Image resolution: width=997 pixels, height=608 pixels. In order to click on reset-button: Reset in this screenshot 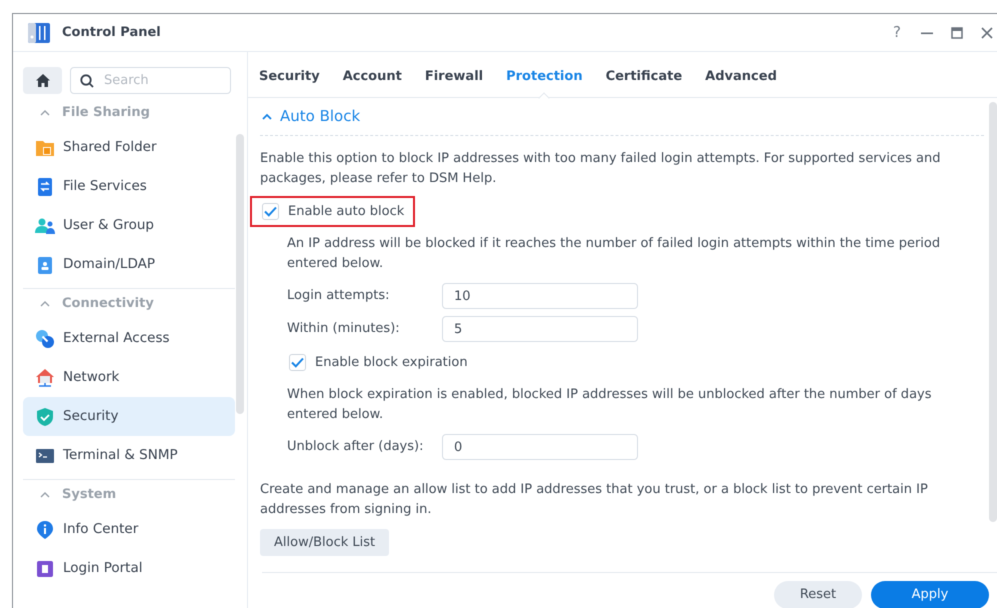, I will do `click(818, 594)`.